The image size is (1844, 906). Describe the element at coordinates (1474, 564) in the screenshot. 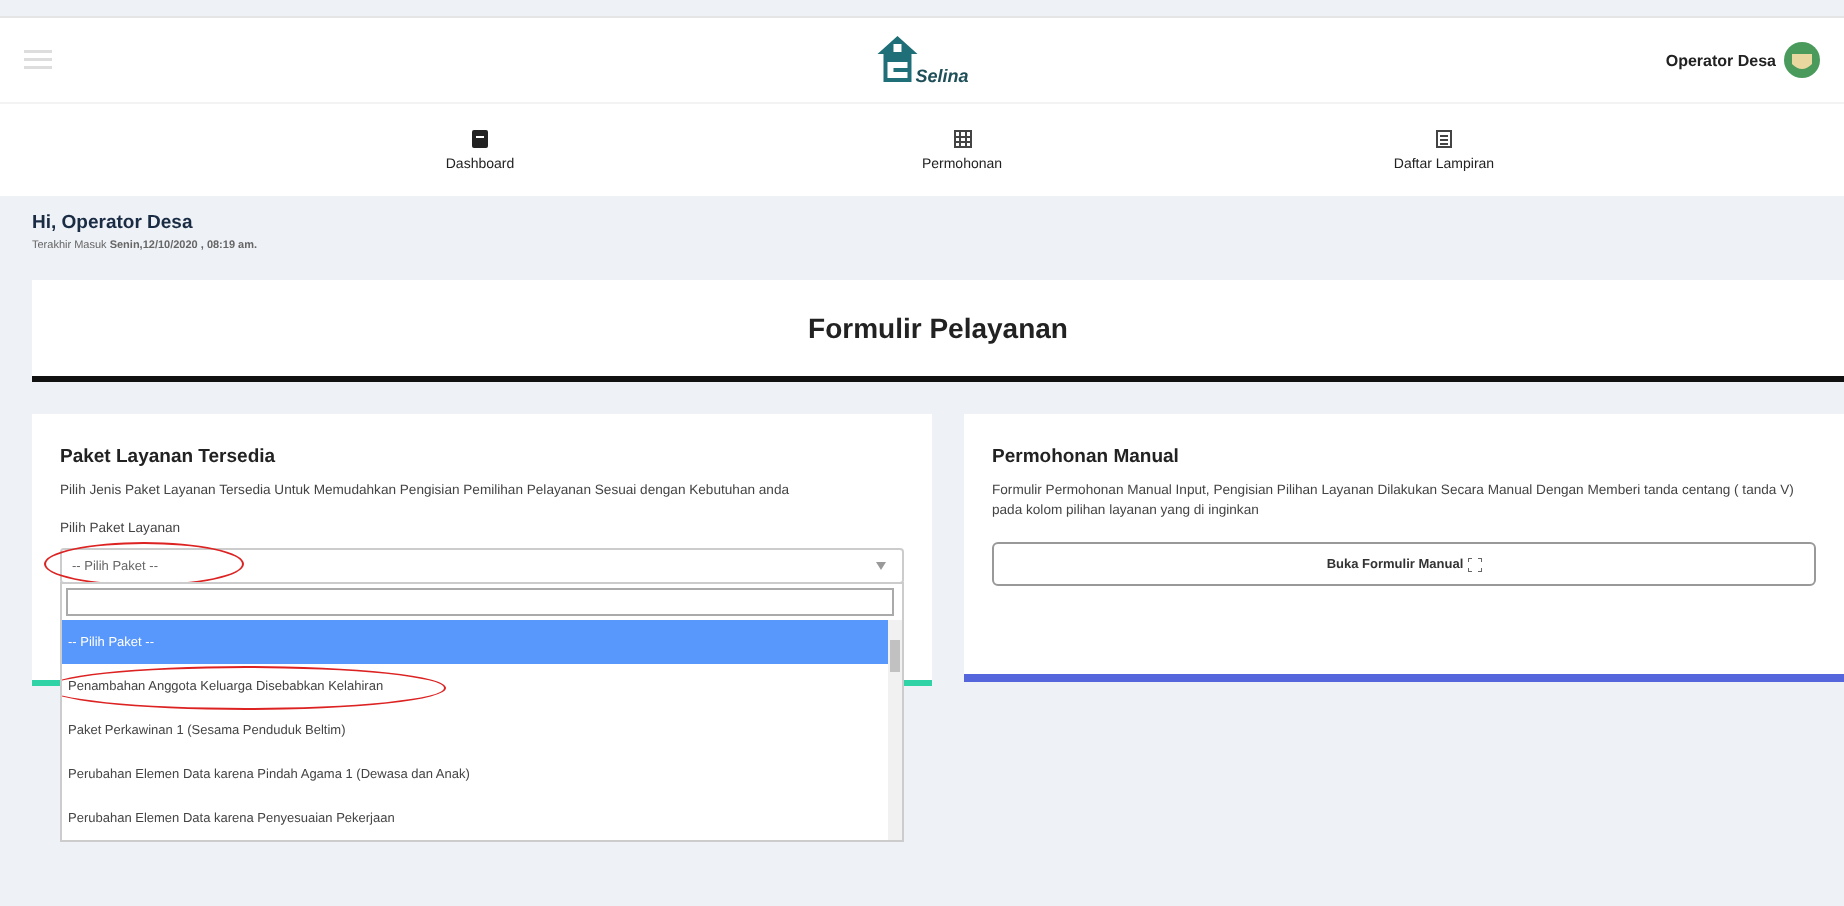

I see `expand-icon` at that location.